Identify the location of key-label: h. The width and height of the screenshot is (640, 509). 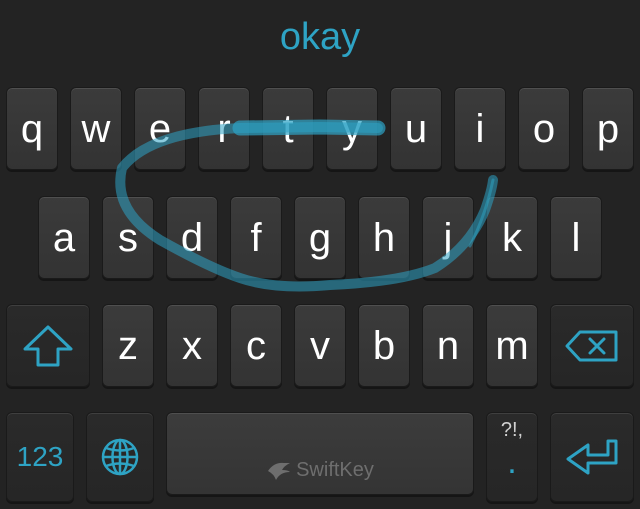
(384, 237).